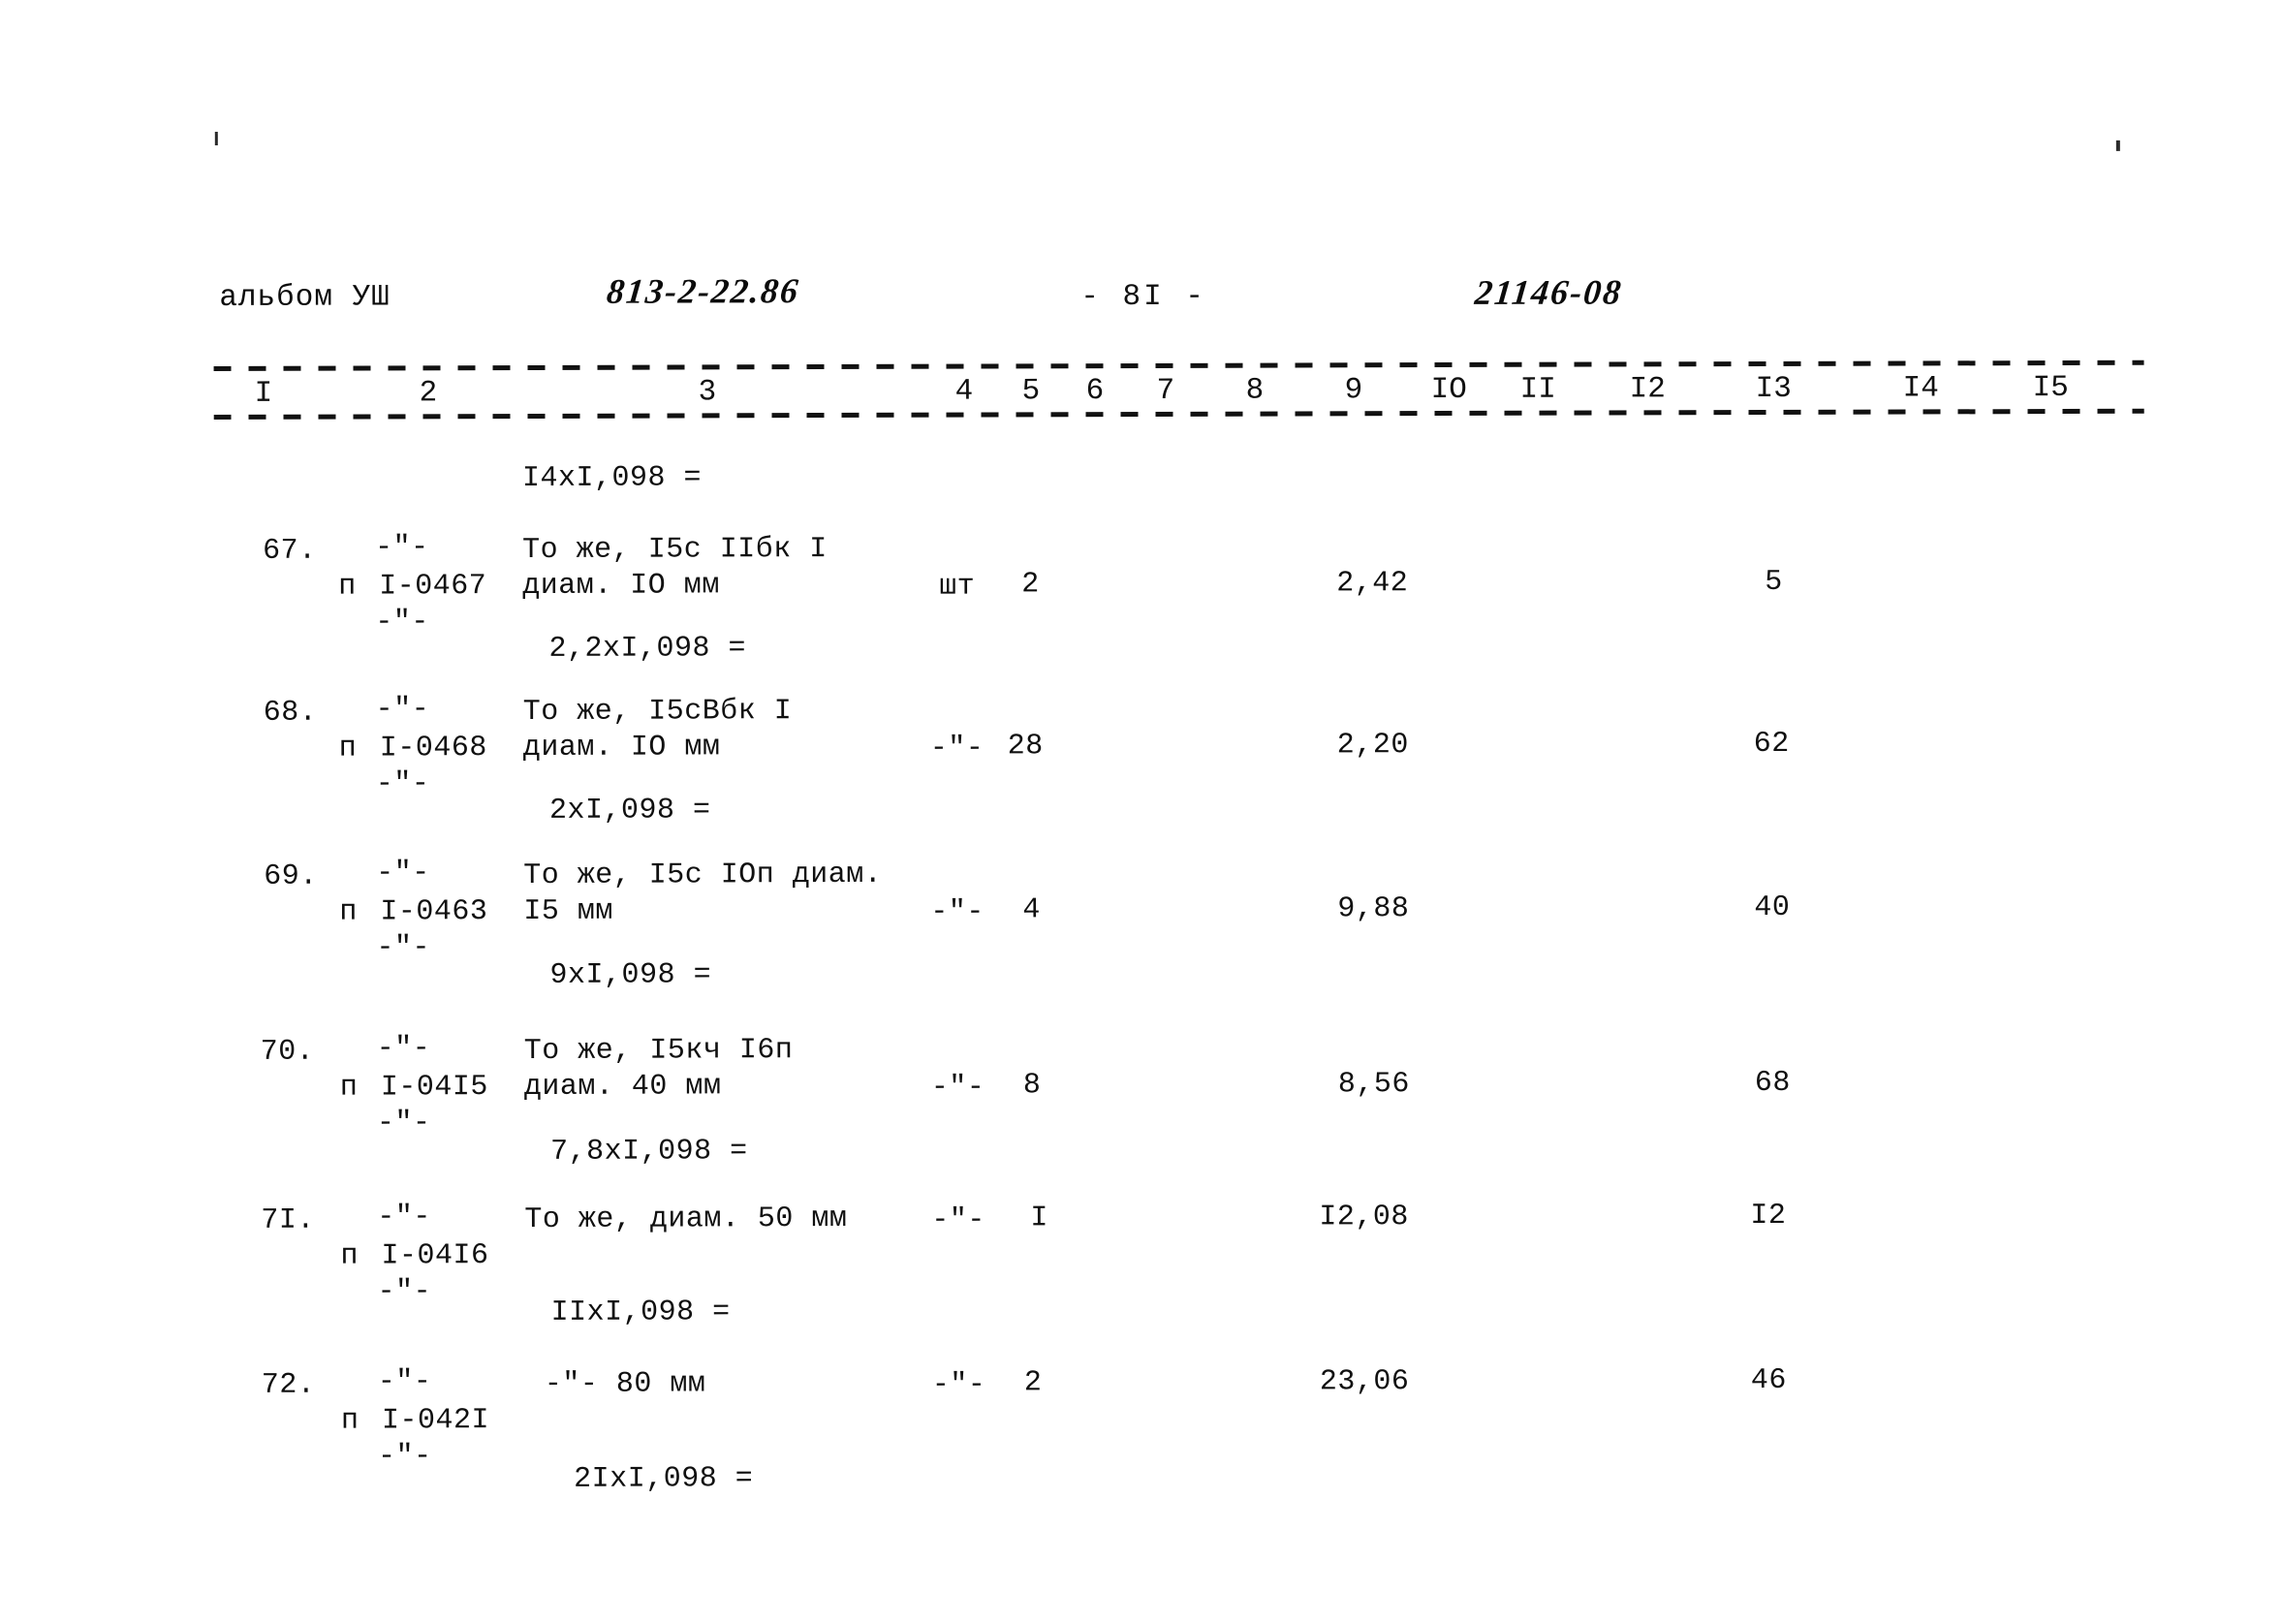 The image size is (2282, 1624). What do you see at coordinates (1773, 389) in the screenshot?
I see `column-number-13: I3` at bounding box center [1773, 389].